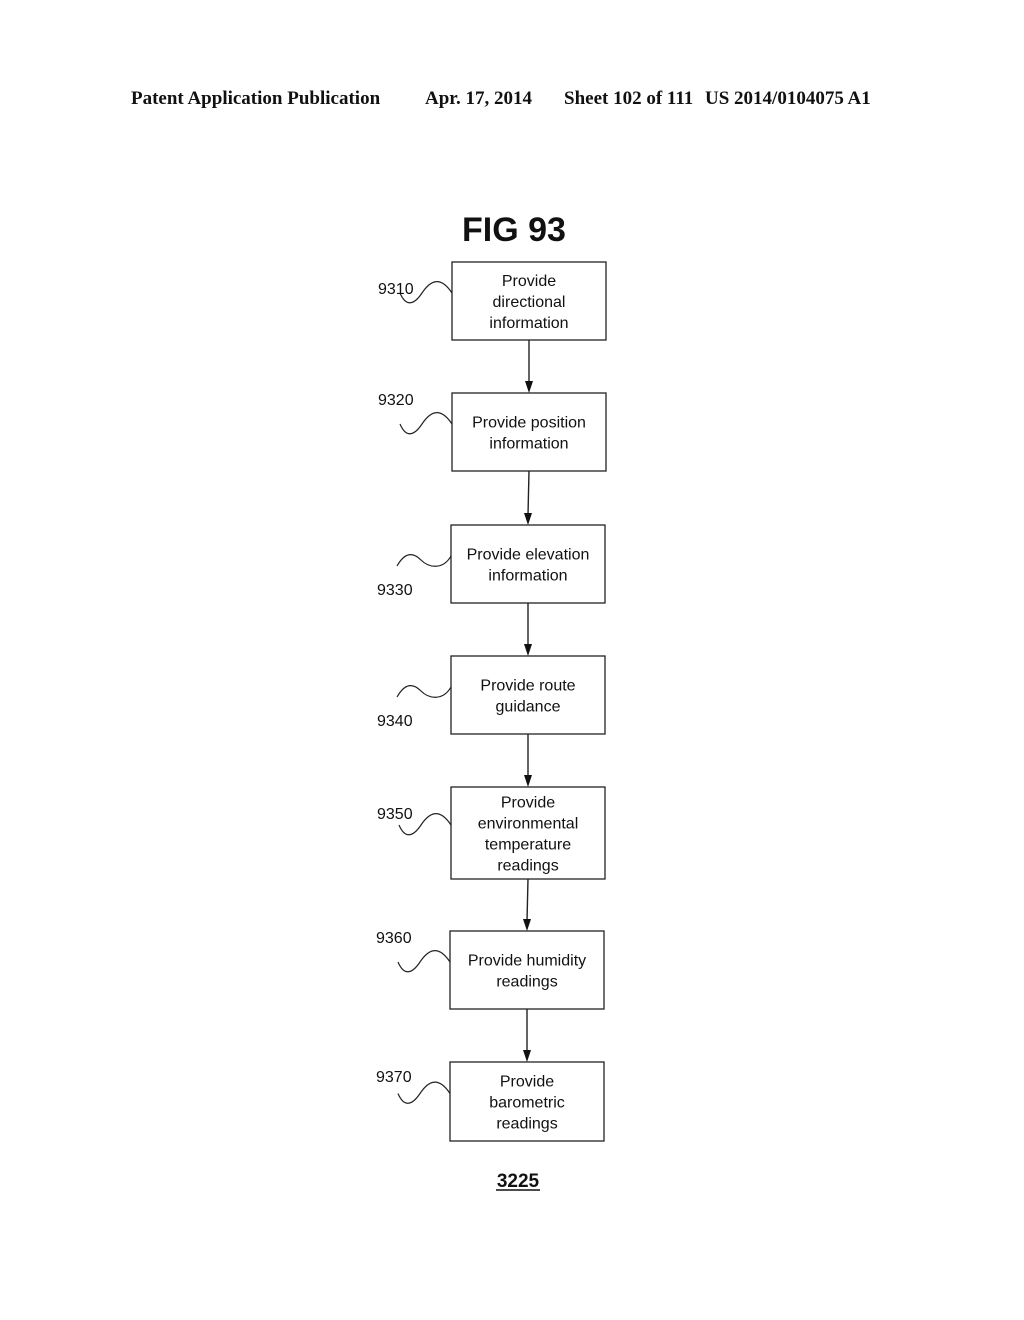 The image size is (1024, 1320). What do you see at coordinates (527, 1103) in the screenshot?
I see `process-box-text: barometric` at bounding box center [527, 1103].